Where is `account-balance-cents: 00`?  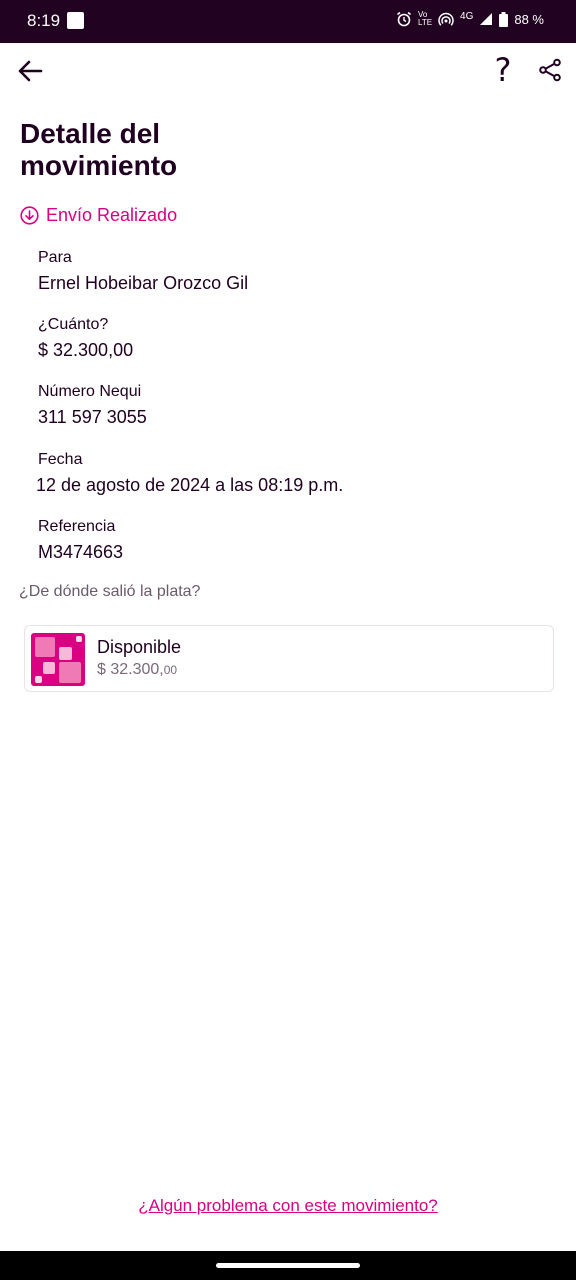 account-balance-cents: 00 is located at coordinates (170, 670).